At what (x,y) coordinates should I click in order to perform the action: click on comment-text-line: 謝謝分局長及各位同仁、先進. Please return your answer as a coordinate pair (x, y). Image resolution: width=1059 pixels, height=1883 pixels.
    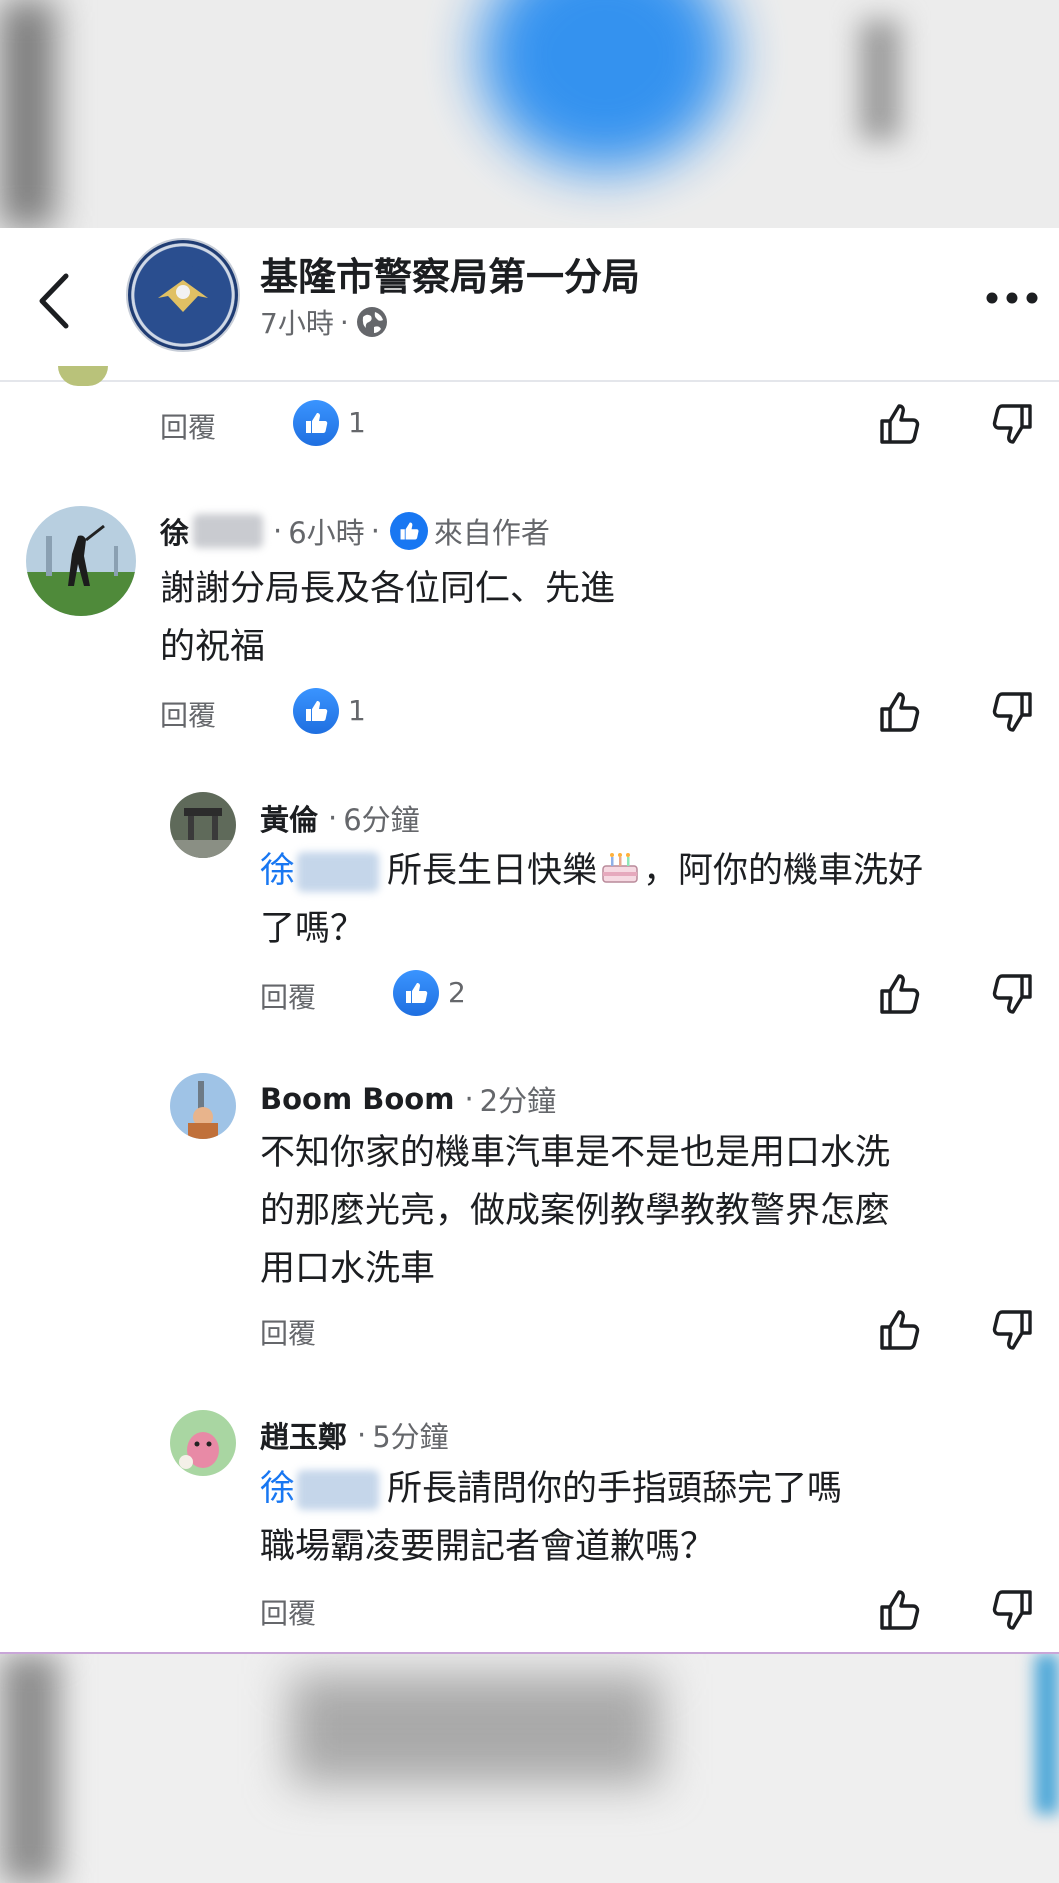
    Looking at the image, I should click on (388, 589).